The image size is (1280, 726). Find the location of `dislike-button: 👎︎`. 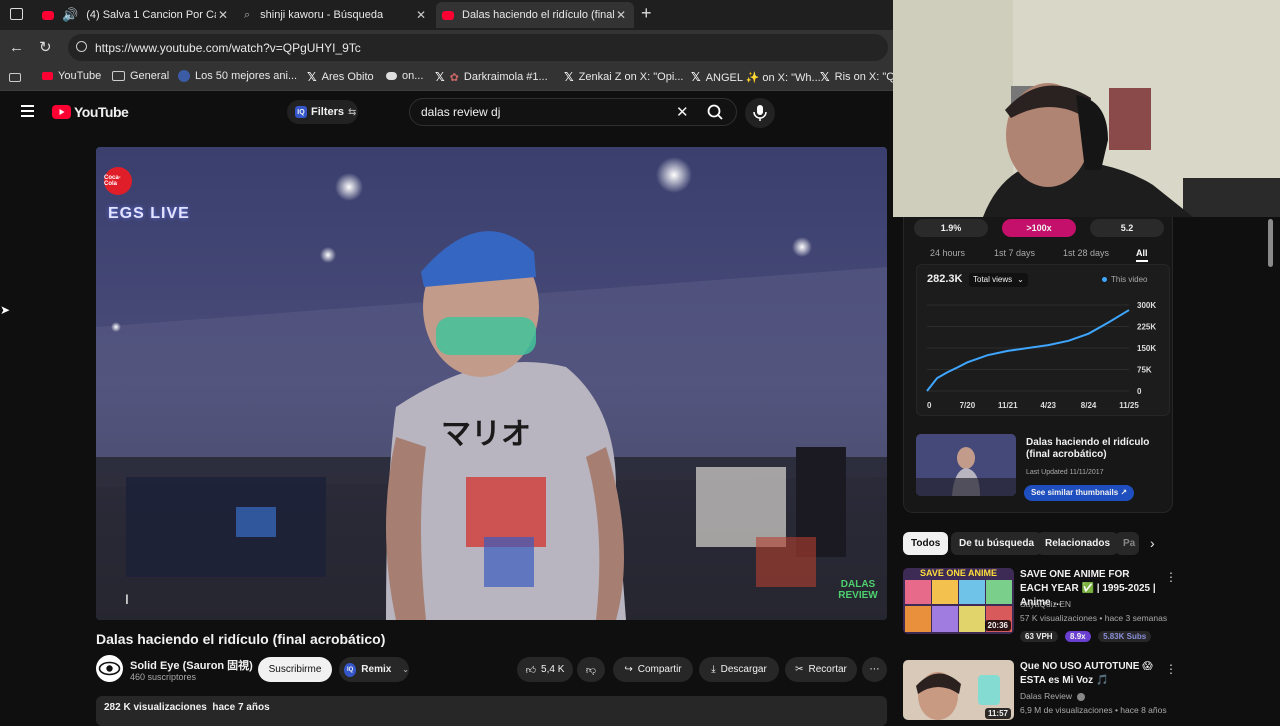

dislike-button: 👎︎ is located at coordinates (591, 669).